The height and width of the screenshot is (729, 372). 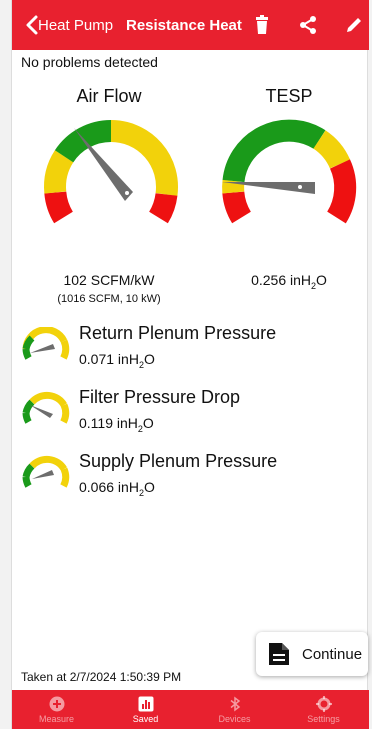 I want to click on bottom-tab-bar: Measure Saved Devices Settings, so click(x=190, y=709).